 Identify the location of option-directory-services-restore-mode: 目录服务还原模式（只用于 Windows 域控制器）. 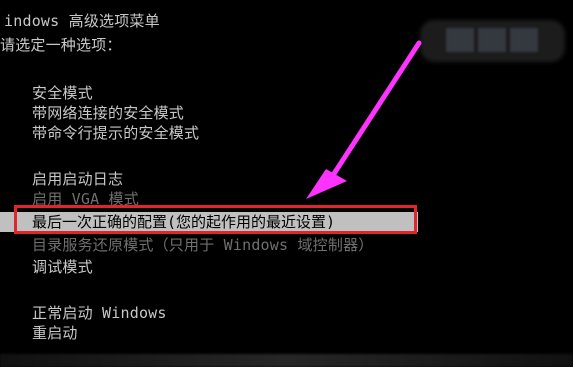
(202, 245).